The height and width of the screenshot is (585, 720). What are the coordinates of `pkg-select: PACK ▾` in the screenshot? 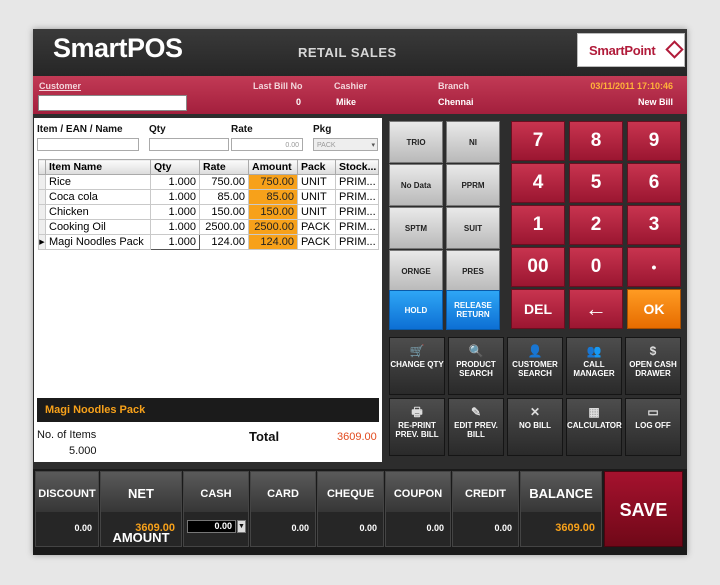 It's located at (345, 144).